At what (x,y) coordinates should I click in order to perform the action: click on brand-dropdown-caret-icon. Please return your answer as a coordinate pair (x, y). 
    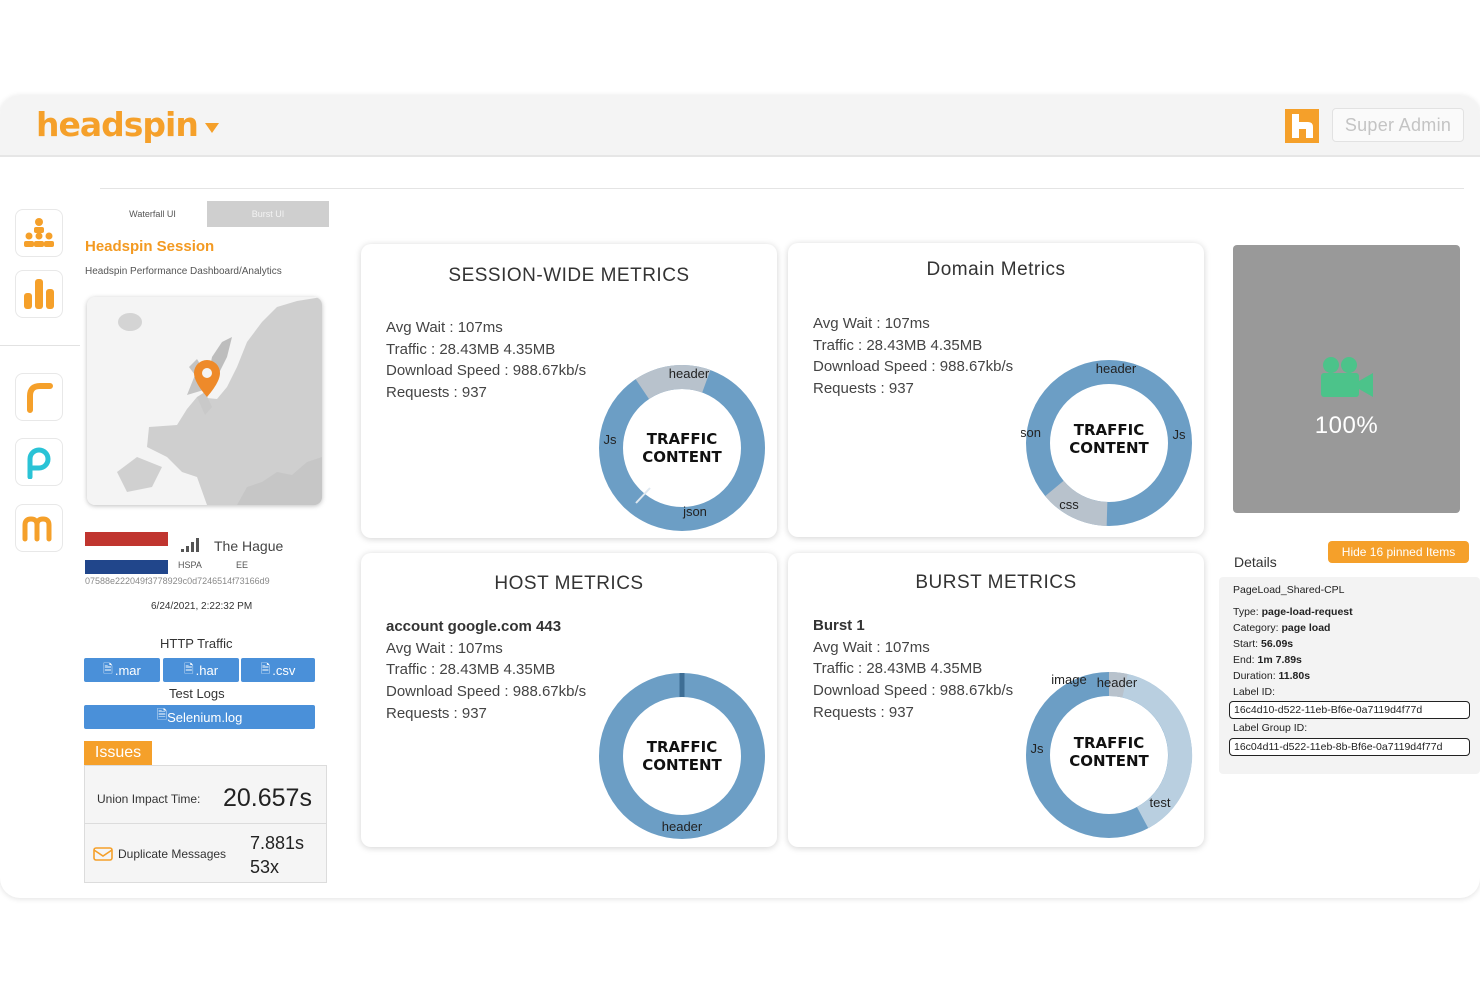
    Looking at the image, I should click on (212, 128).